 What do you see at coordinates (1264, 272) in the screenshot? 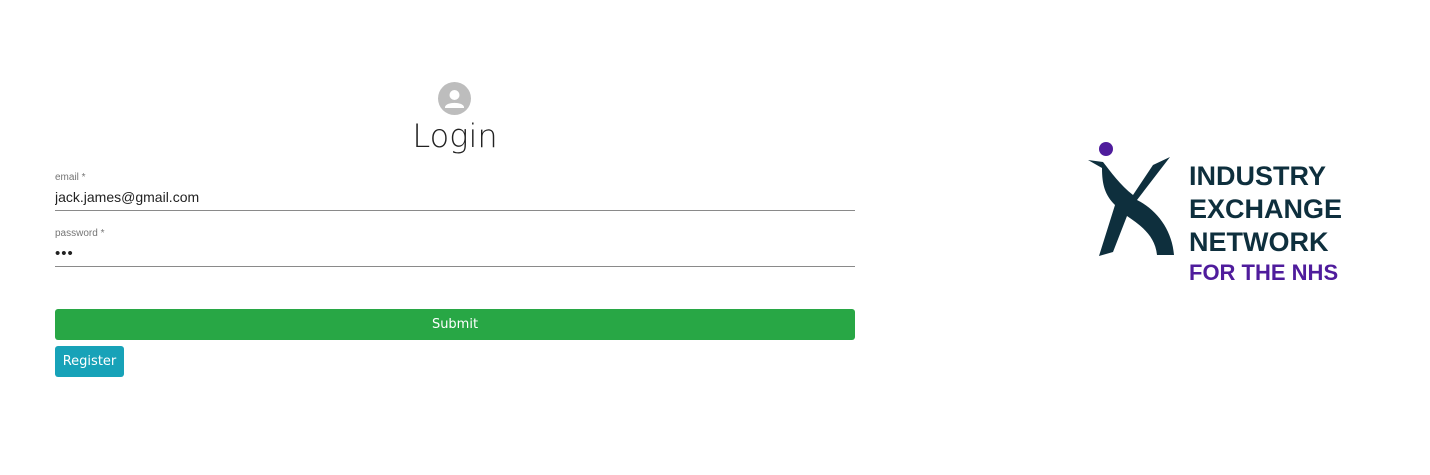
I see `logo-tagline: FOR THE NHS` at bounding box center [1264, 272].